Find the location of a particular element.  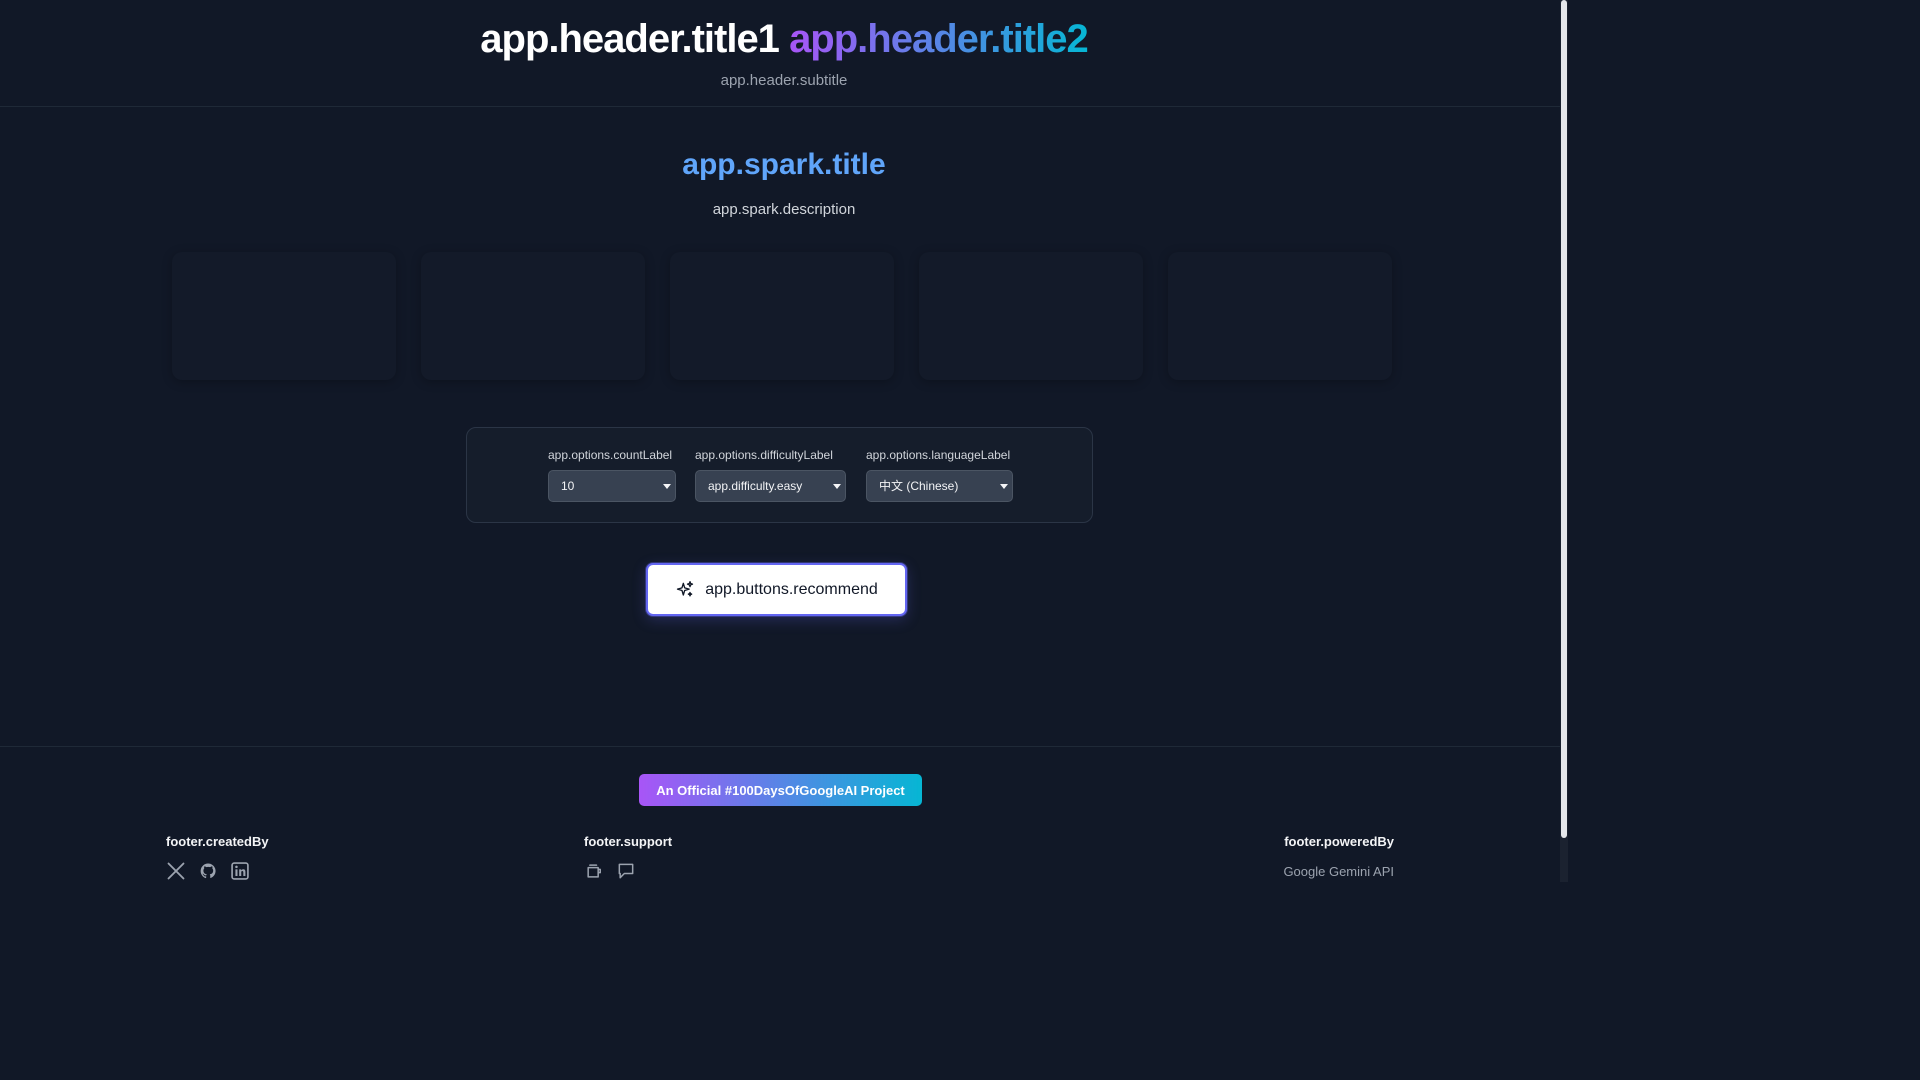

footer-powered-by: footer.poweredBy is located at coordinates (1339, 841).